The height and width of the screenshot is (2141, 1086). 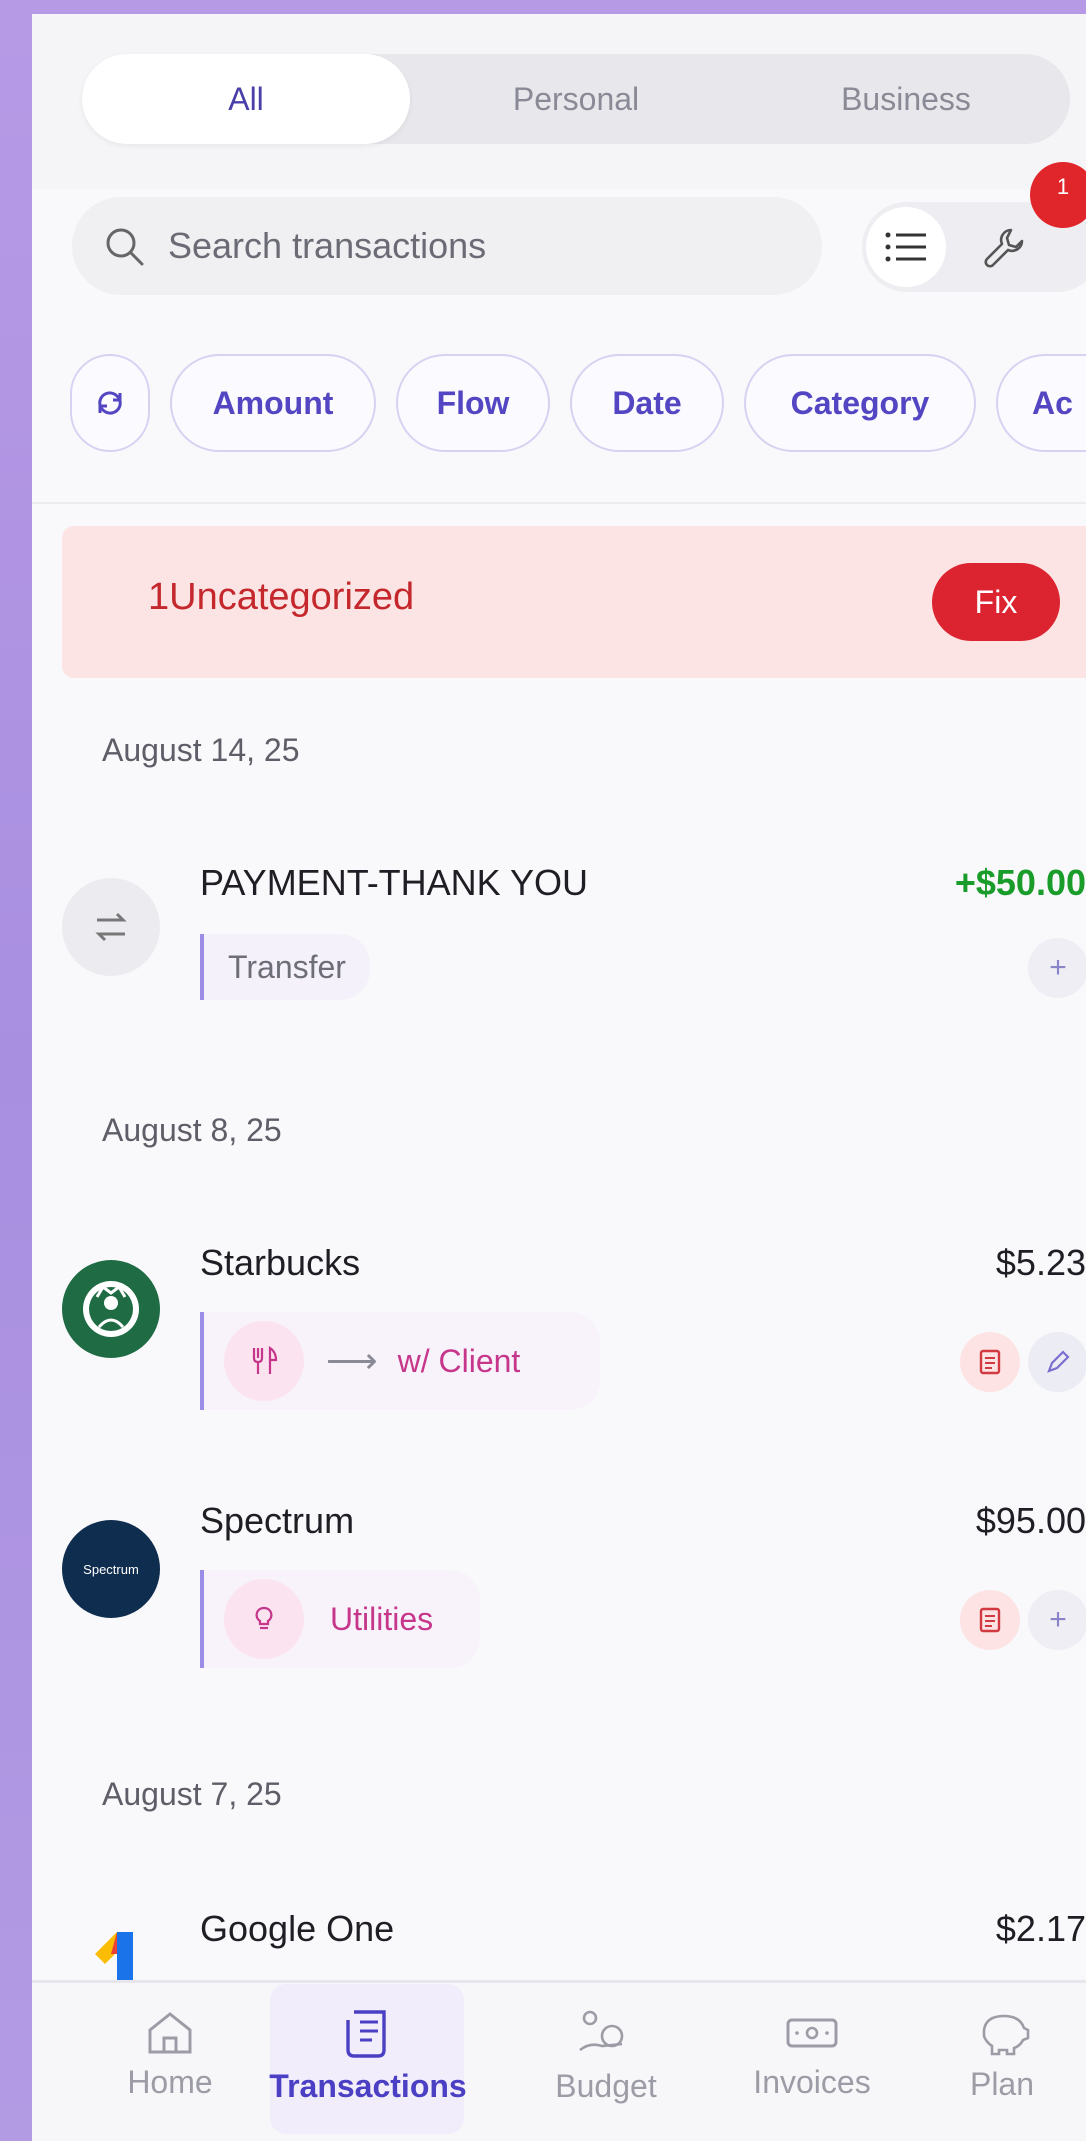 I want to click on account-type-segmented-control: All Personal Business, so click(x=576, y=99).